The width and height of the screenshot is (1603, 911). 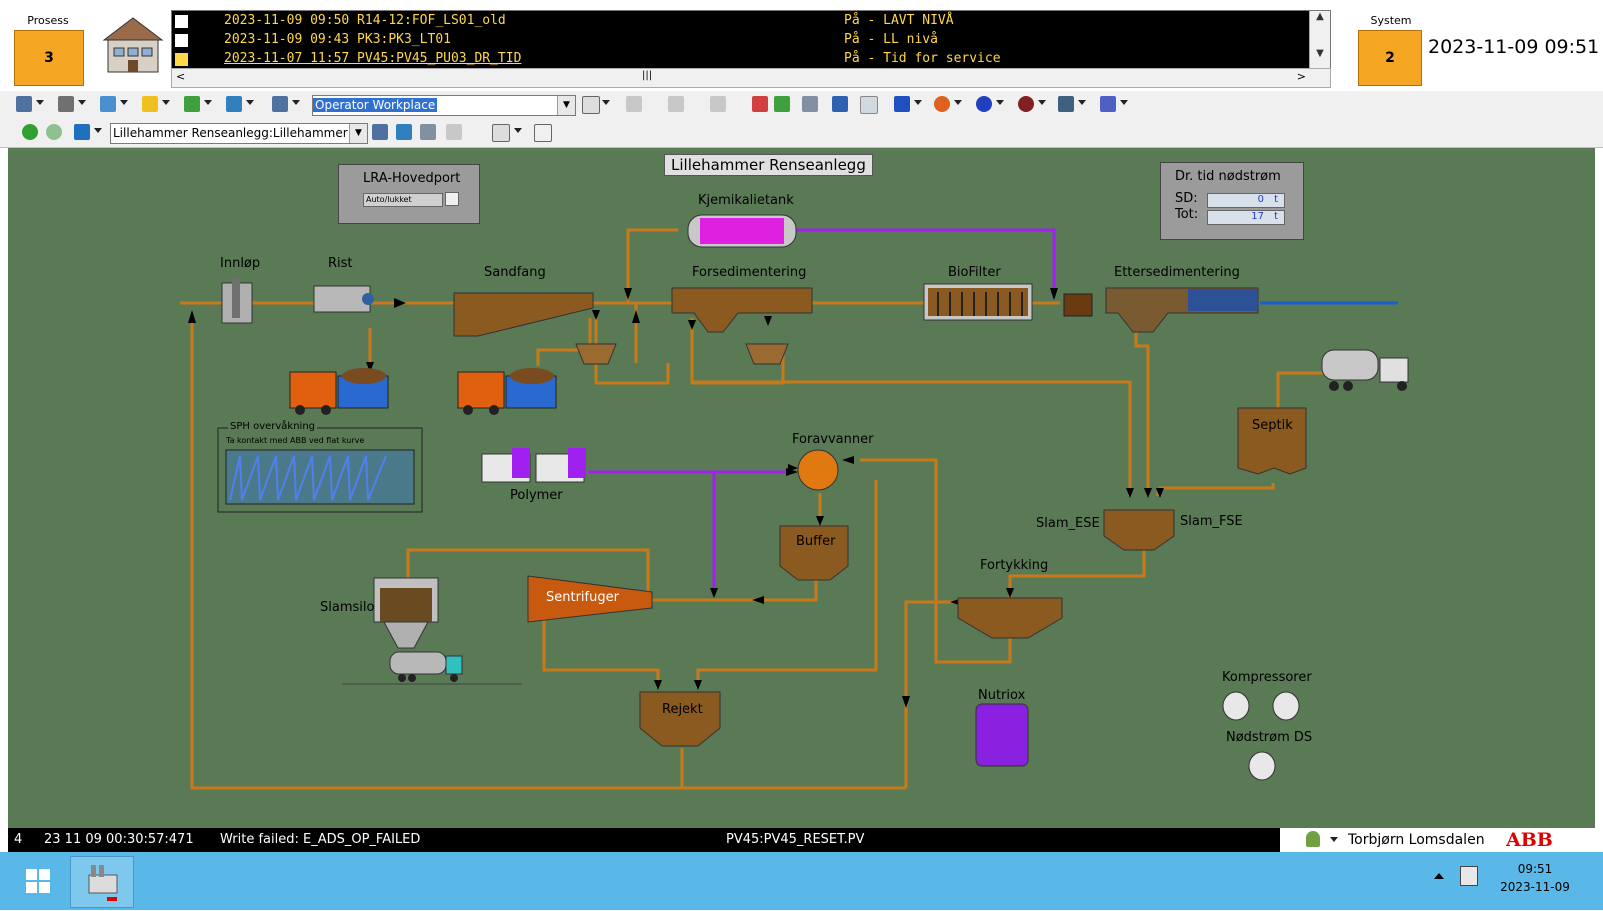 I want to click on rejekt-label: Rejekt, so click(x=682, y=709).